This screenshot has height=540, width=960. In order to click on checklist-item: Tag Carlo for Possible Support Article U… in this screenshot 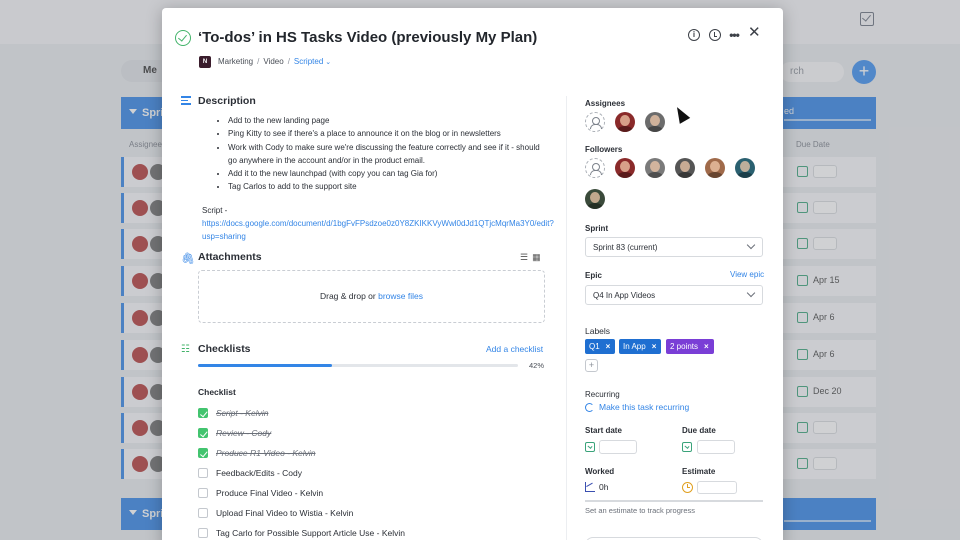, I will do `click(301, 533)`.